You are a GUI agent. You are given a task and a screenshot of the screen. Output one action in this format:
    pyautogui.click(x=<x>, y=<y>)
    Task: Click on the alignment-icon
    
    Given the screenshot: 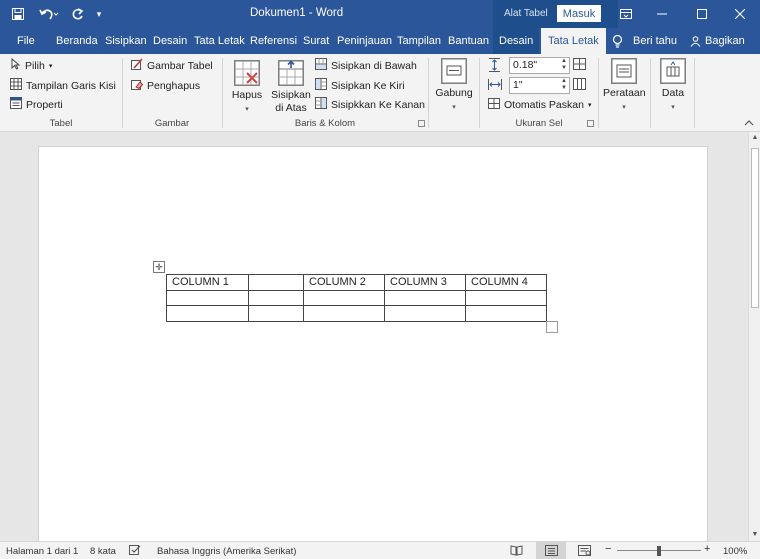 What is the action you would take?
    pyautogui.click(x=624, y=71)
    